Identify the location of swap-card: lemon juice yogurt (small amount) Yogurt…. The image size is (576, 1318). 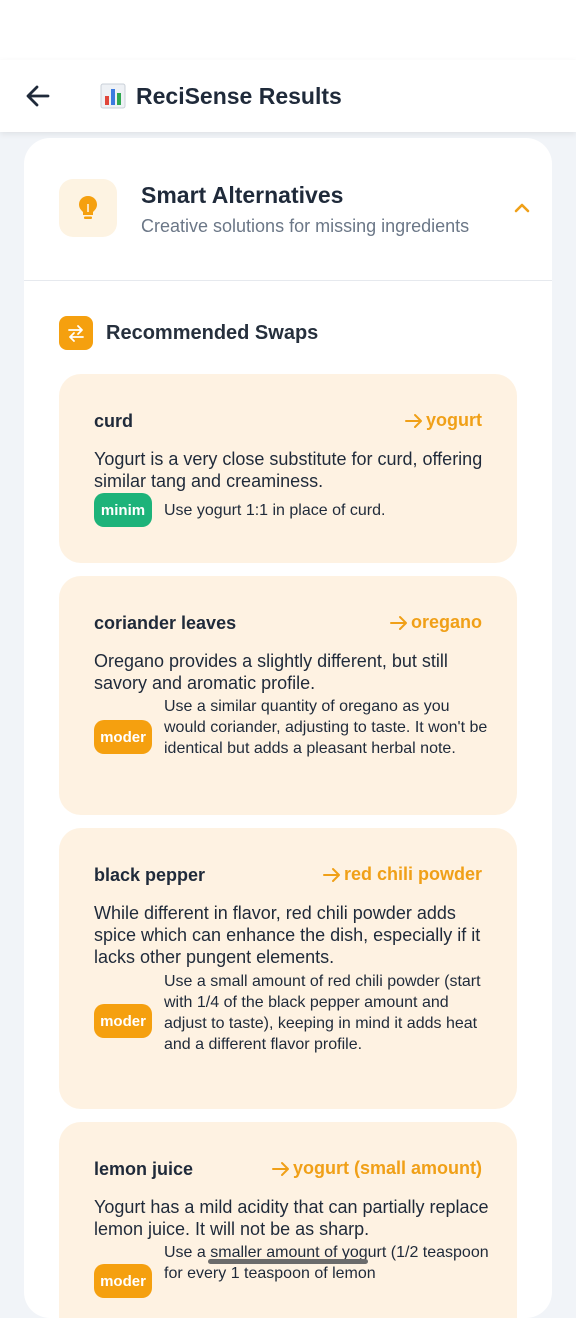
(288, 1220).